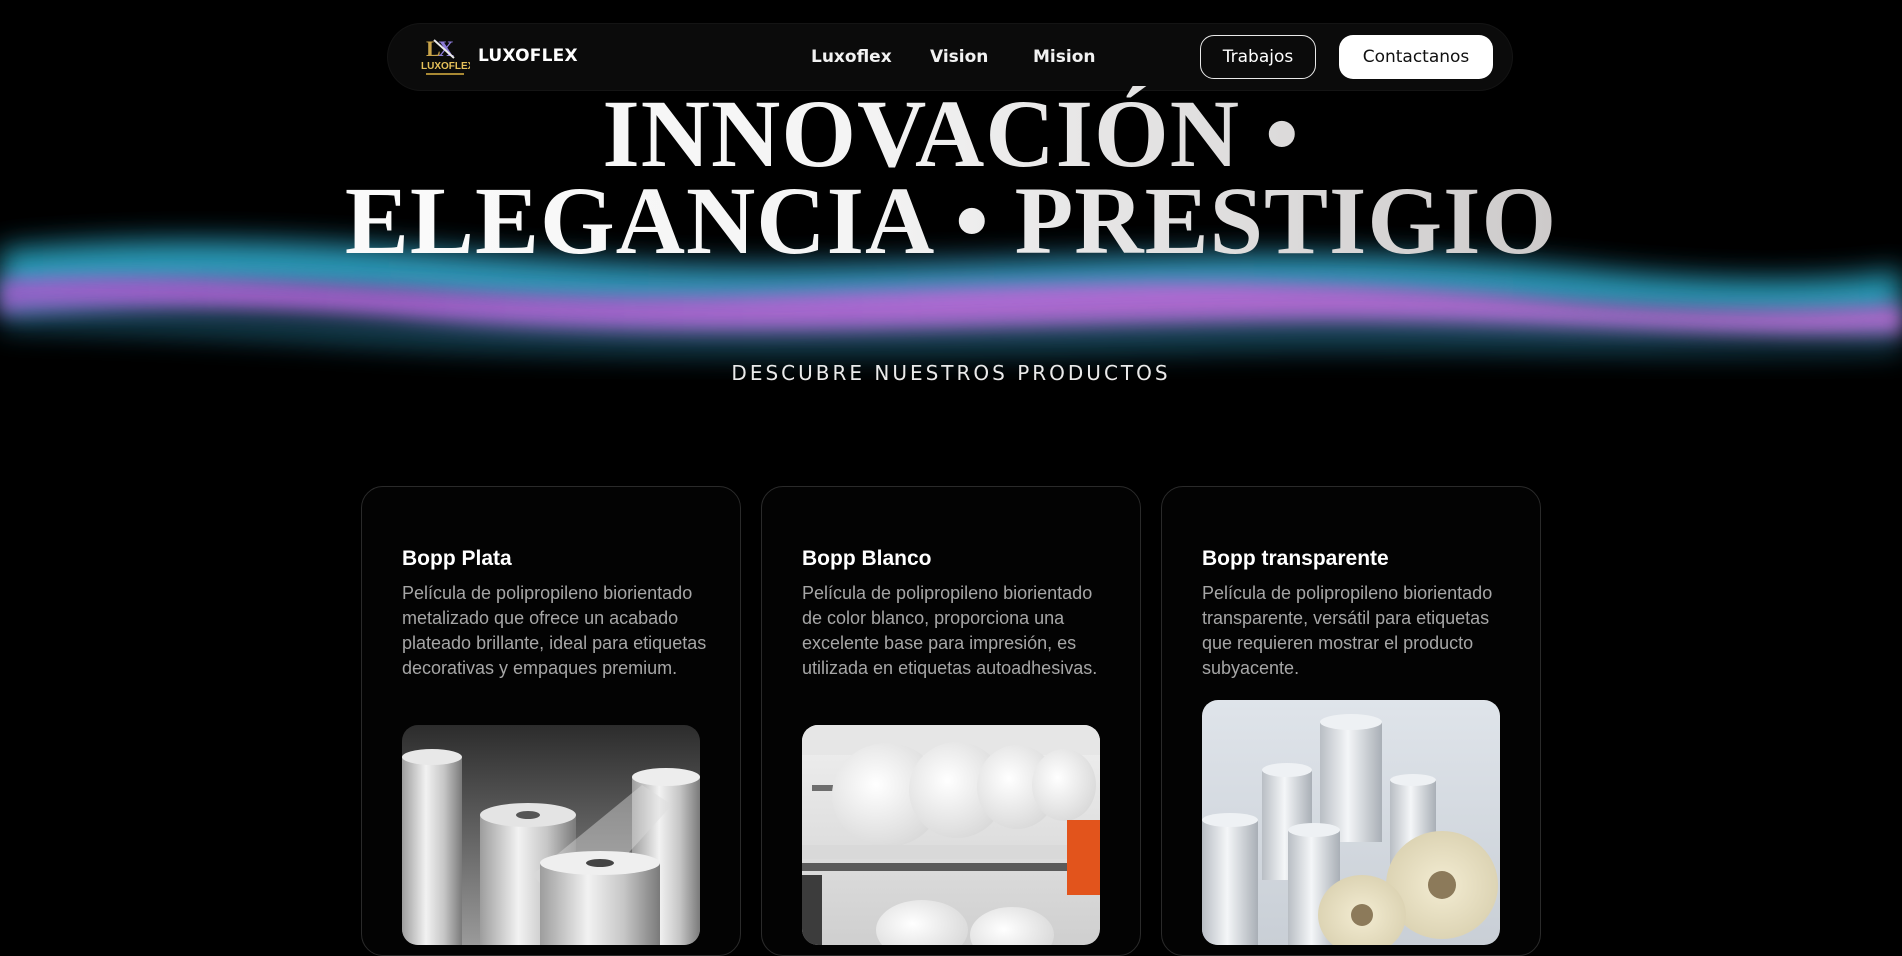  Describe the element at coordinates (446, 48) in the screenshot. I see `svg-text: X` at that location.